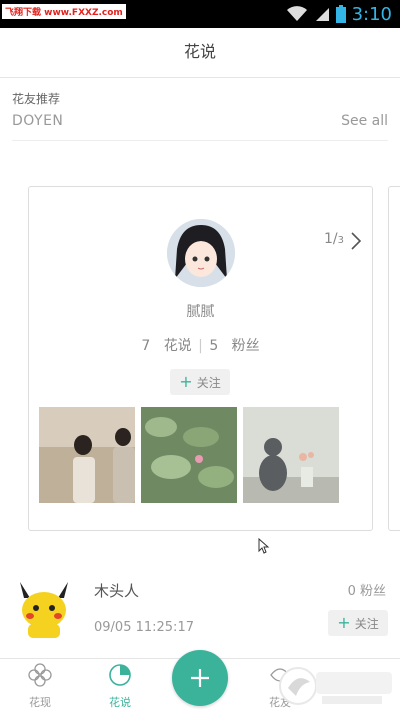  I want to click on next-card-peek, so click(394, 358).